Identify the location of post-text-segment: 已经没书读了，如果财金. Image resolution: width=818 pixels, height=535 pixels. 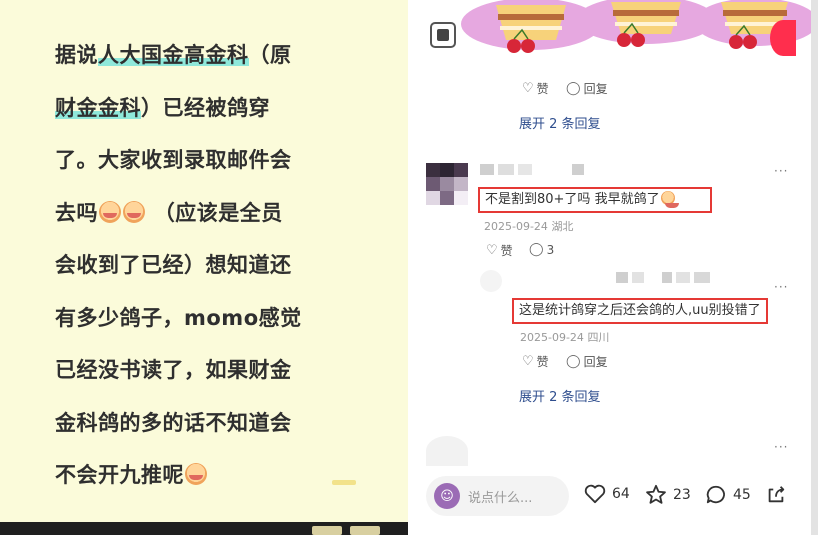
(173, 370).